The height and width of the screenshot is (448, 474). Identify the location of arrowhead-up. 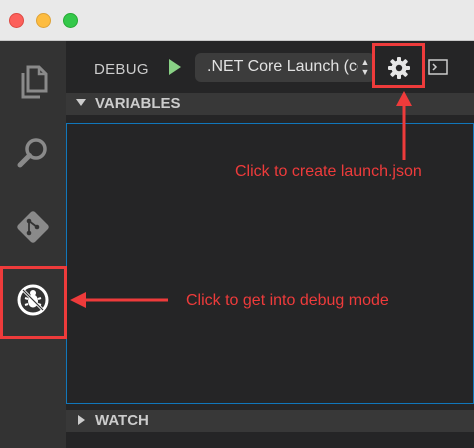
(404, 98).